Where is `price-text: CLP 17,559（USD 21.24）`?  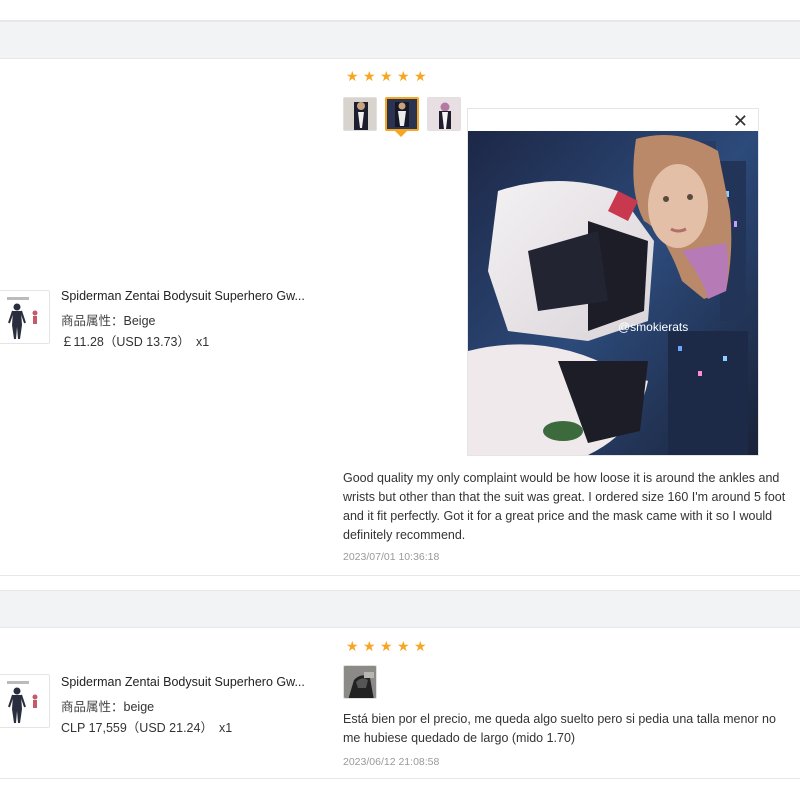
price-text: CLP 17,559（USD 21.24） is located at coordinates (137, 728).